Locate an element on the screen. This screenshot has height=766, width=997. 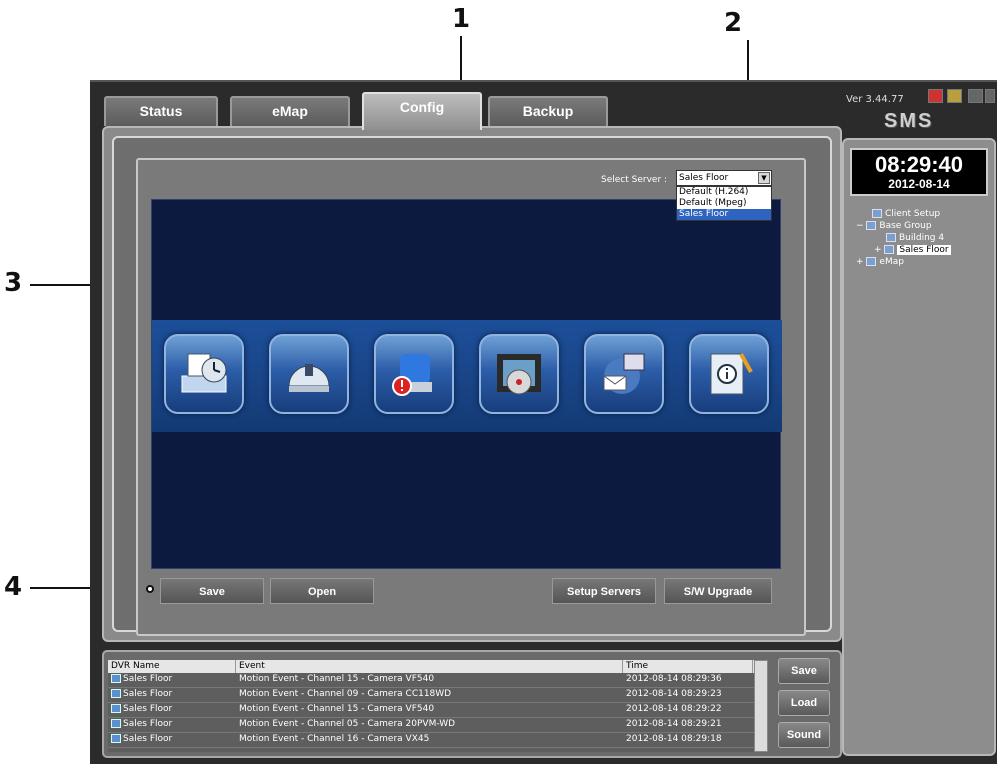
client-setup-icon is located at coordinates (877, 213).